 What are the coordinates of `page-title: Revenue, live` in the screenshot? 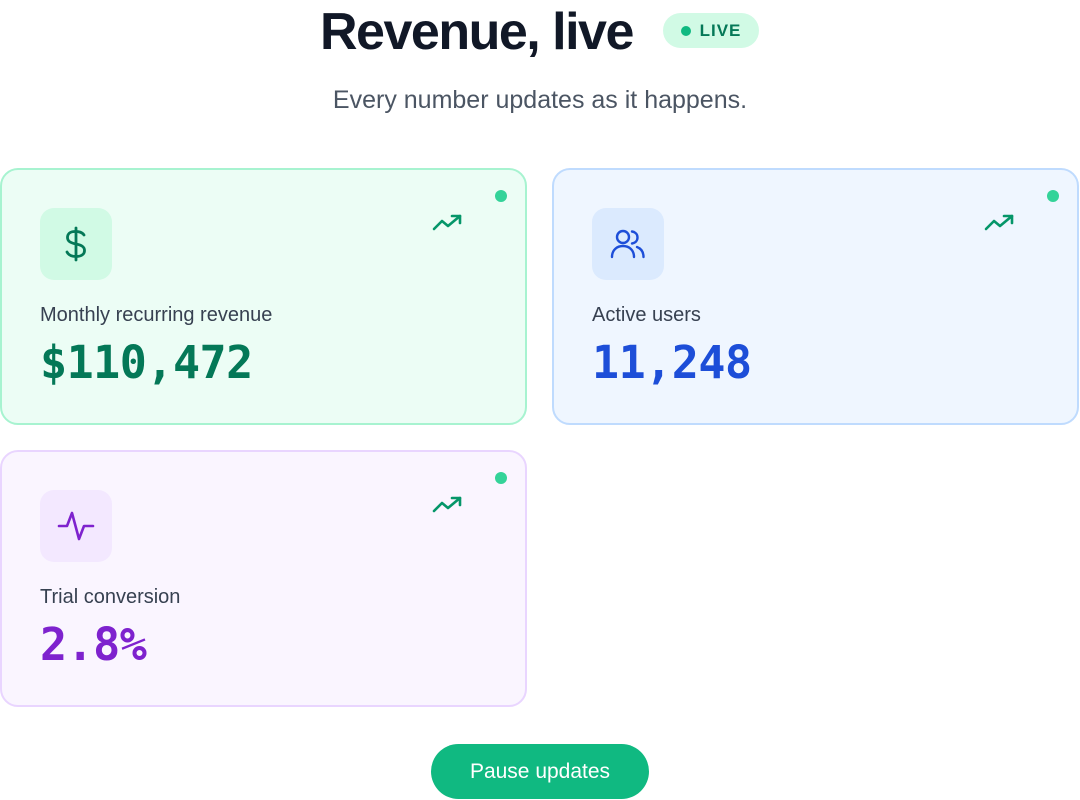 It's located at (477, 32).